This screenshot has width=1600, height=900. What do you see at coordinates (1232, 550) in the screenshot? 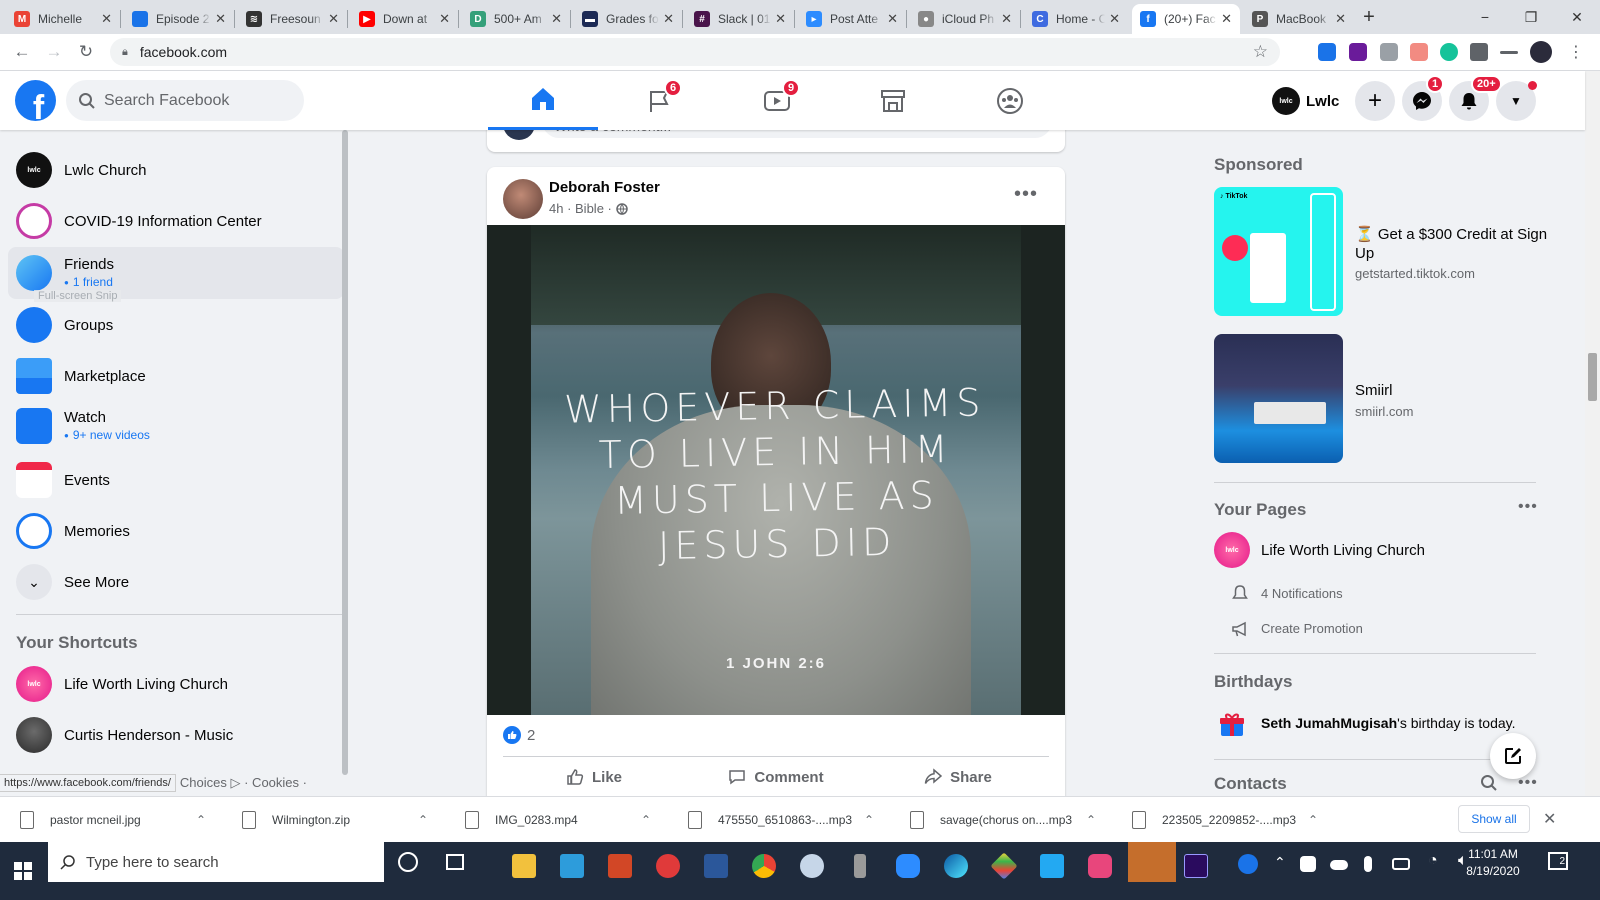
I see `page-avatar: lwlc` at bounding box center [1232, 550].